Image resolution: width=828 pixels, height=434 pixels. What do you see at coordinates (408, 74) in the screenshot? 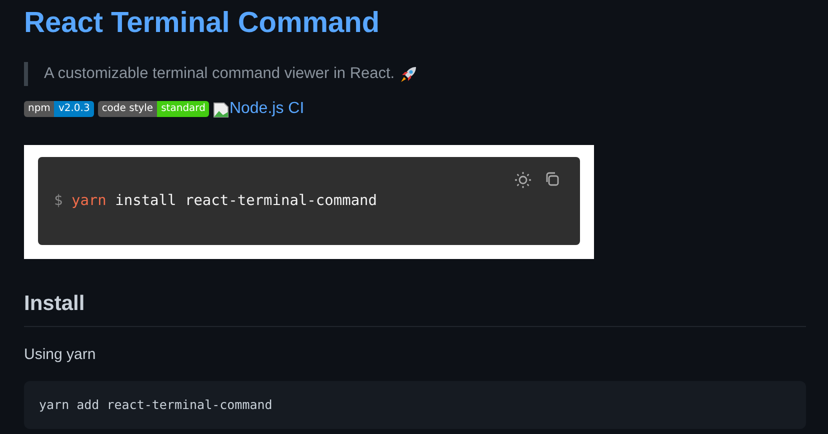
I see `rocket-icon` at bounding box center [408, 74].